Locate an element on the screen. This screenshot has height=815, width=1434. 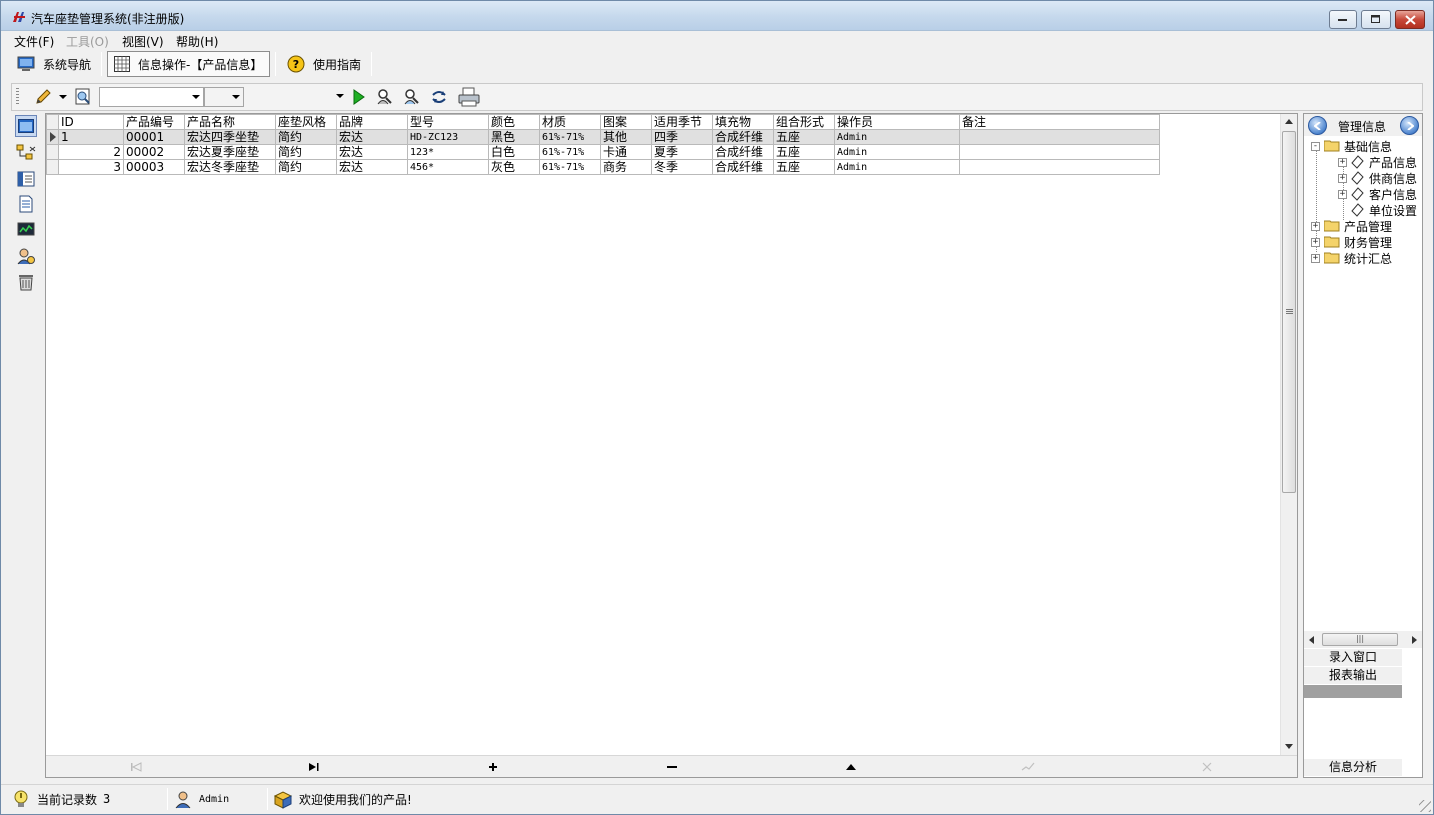
edit-pencil-icon is located at coordinates (43, 97).